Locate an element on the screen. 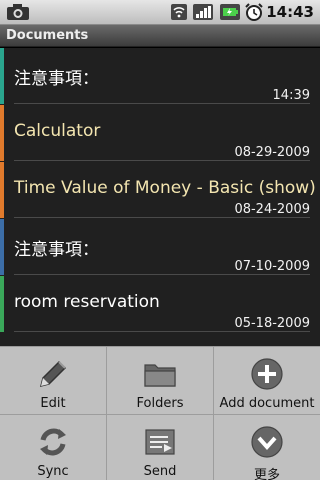 The height and width of the screenshot is (480, 320). add-document-label: Add document is located at coordinates (267, 403).